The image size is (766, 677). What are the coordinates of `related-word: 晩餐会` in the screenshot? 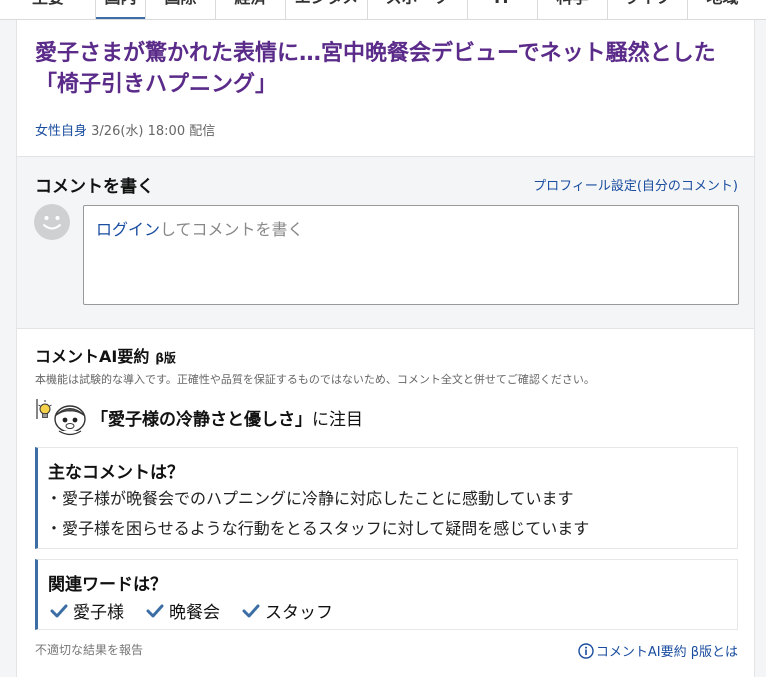 It's located at (183, 610).